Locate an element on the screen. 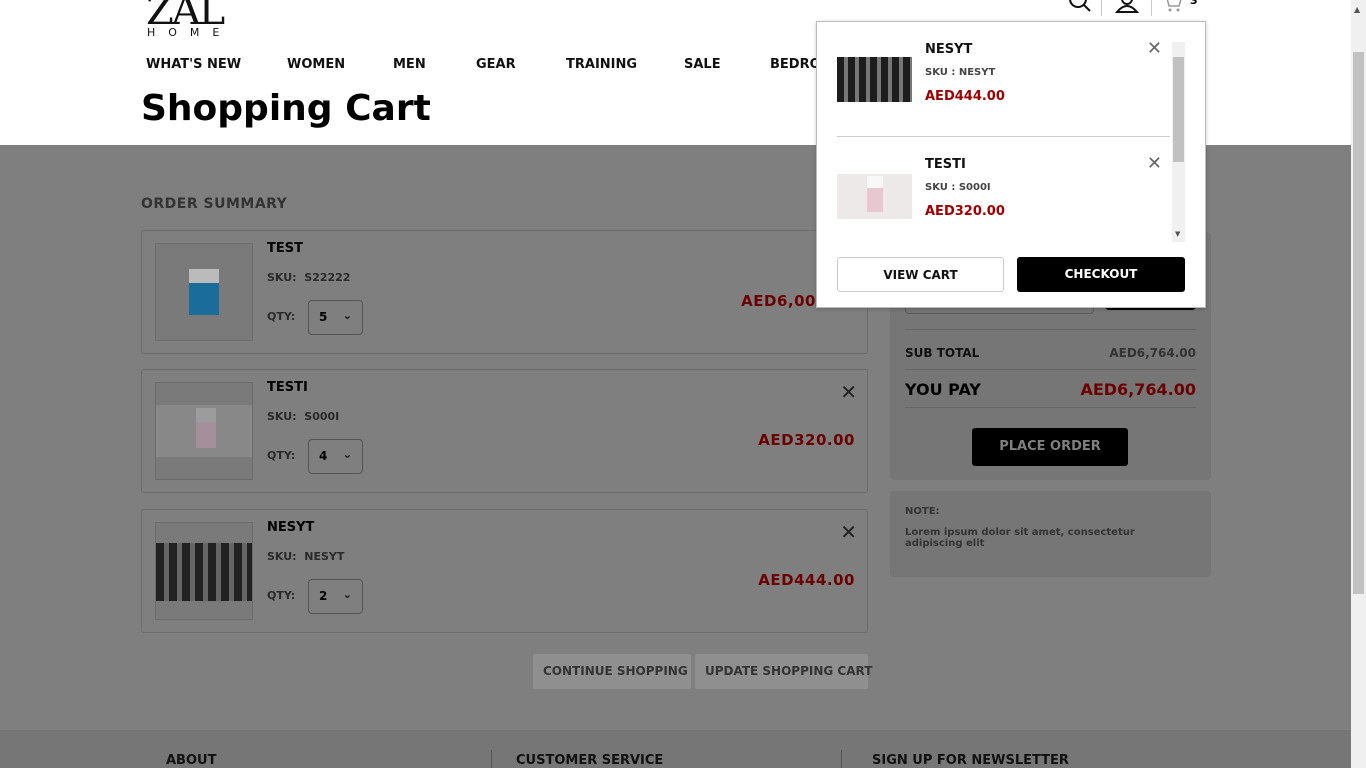  you-pay-label: YOU PAY is located at coordinates (943, 389).